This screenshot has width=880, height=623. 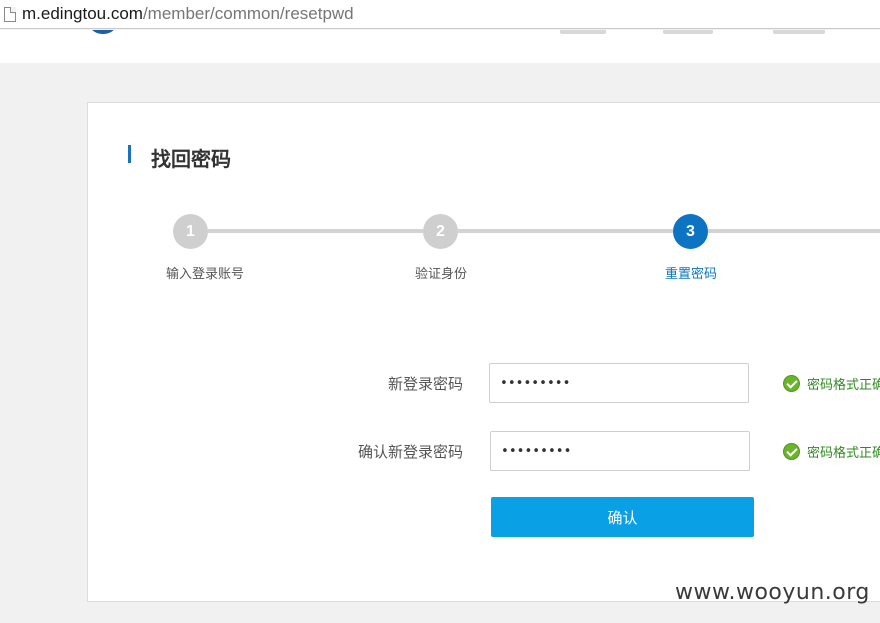 What do you see at coordinates (129, 154) in the screenshot?
I see `title-accent-bar` at bounding box center [129, 154].